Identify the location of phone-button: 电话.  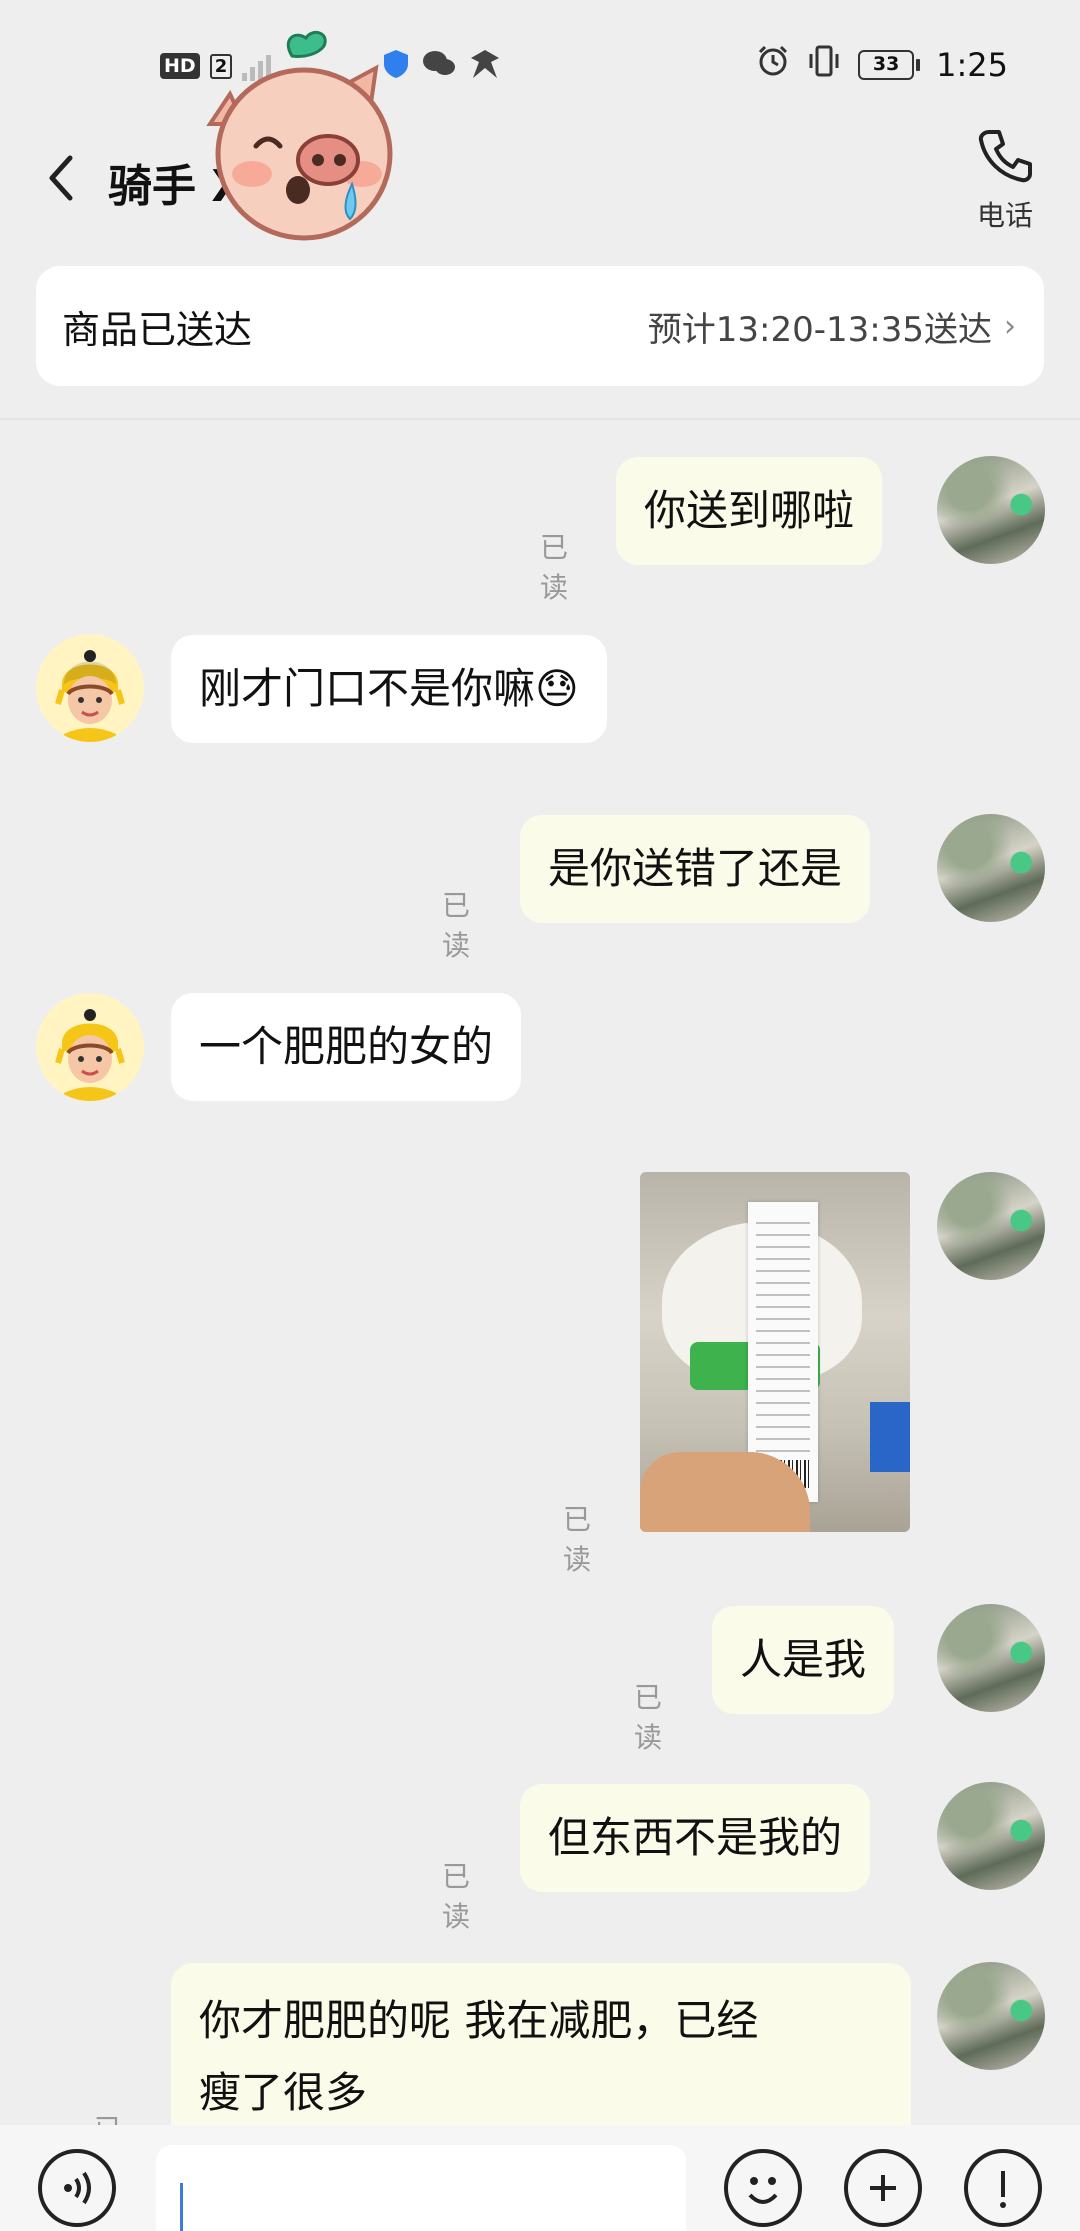
(1005, 180).